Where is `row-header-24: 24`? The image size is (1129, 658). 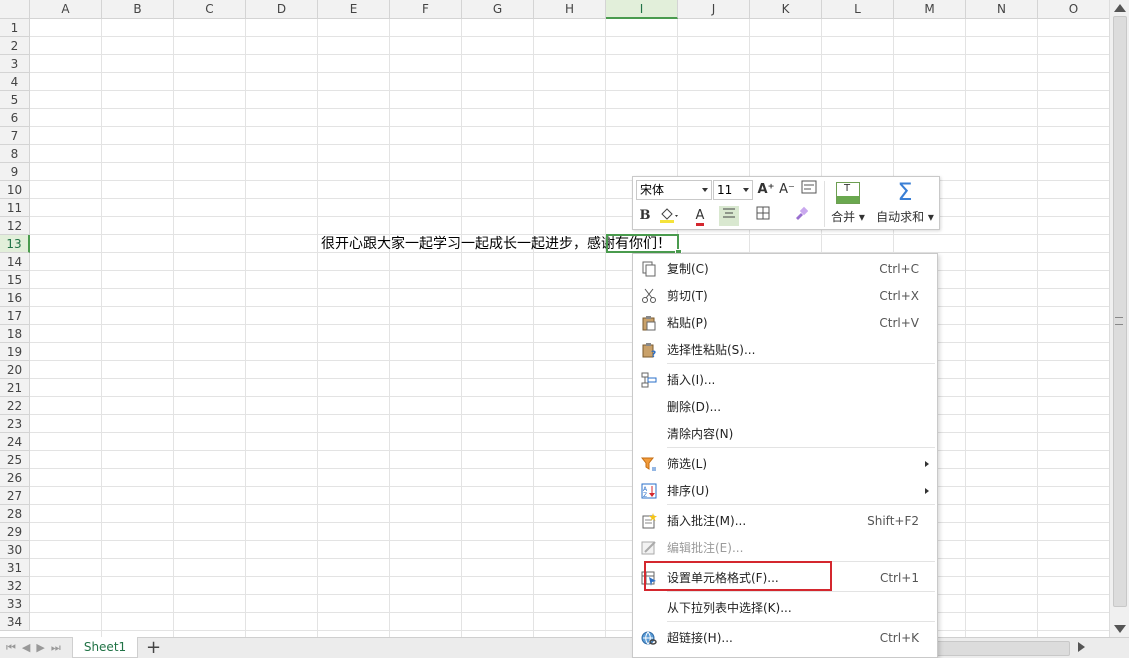 row-header-24: 24 is located at coordinates (15, 442).